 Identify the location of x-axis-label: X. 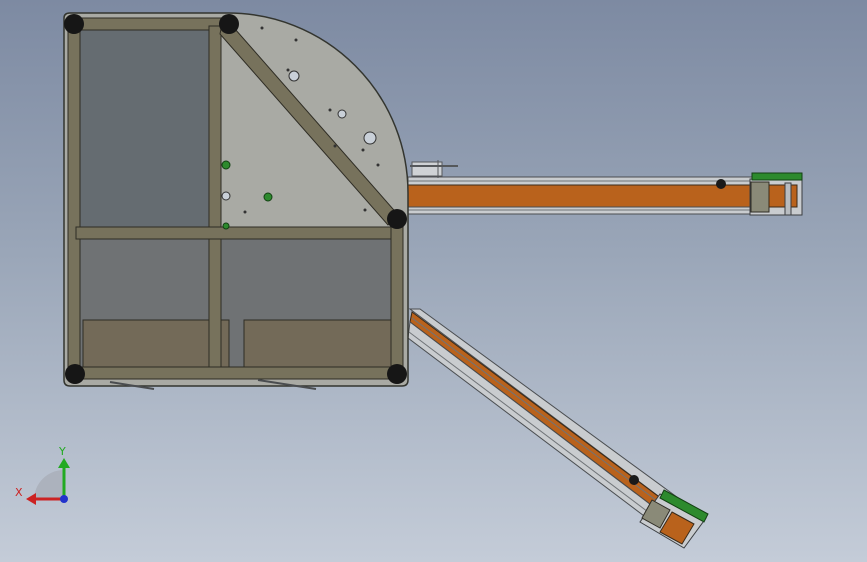
(19, 492).